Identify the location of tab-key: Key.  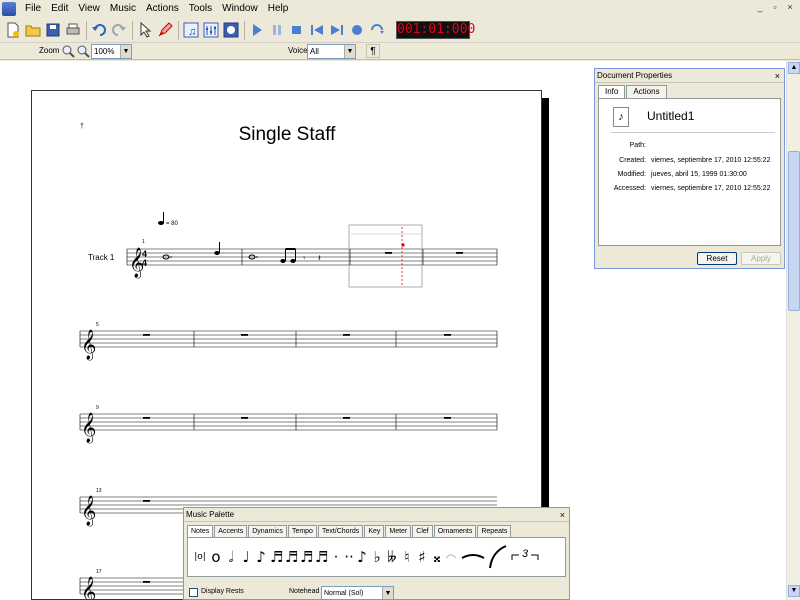
(374, 531).